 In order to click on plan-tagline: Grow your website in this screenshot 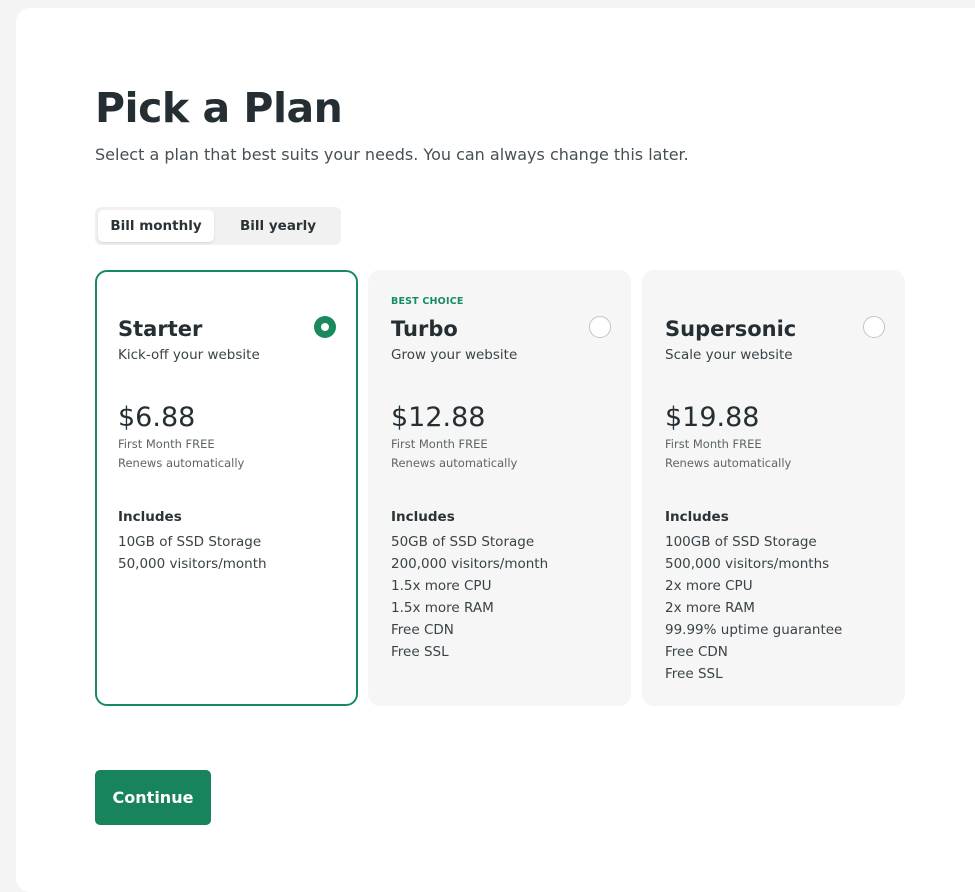, I will do `click(454, 355)`.